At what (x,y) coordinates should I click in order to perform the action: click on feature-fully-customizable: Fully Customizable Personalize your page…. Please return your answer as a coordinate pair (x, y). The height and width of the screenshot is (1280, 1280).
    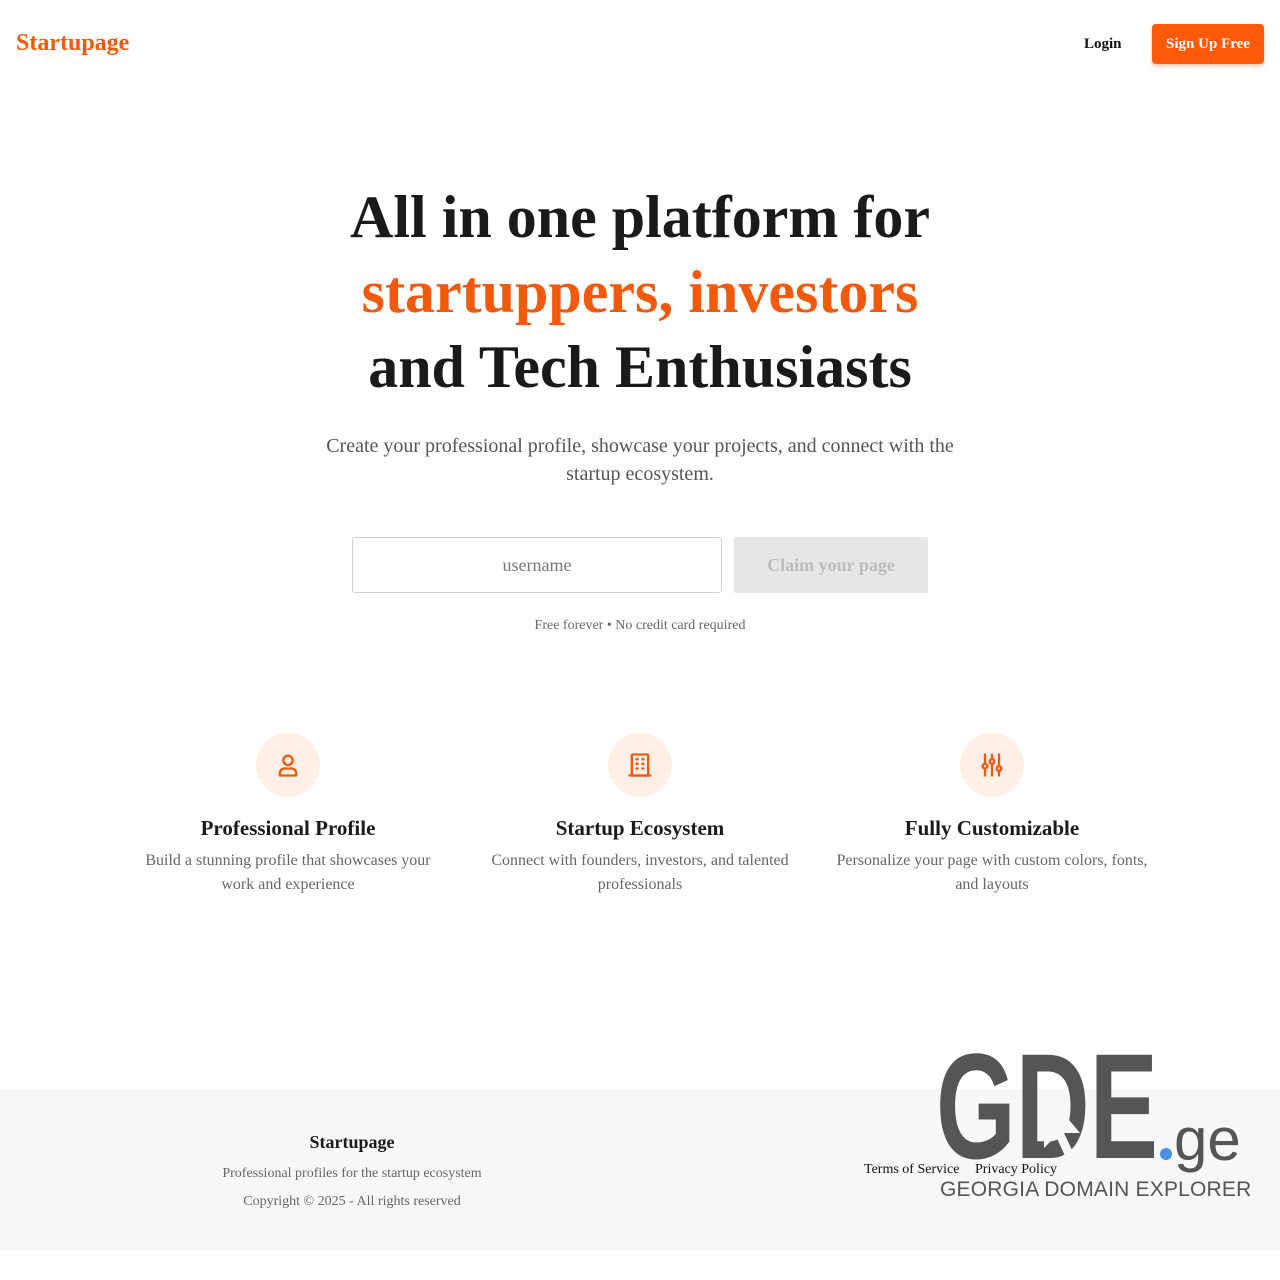
    Looking at the image, I should click on (992, 815).